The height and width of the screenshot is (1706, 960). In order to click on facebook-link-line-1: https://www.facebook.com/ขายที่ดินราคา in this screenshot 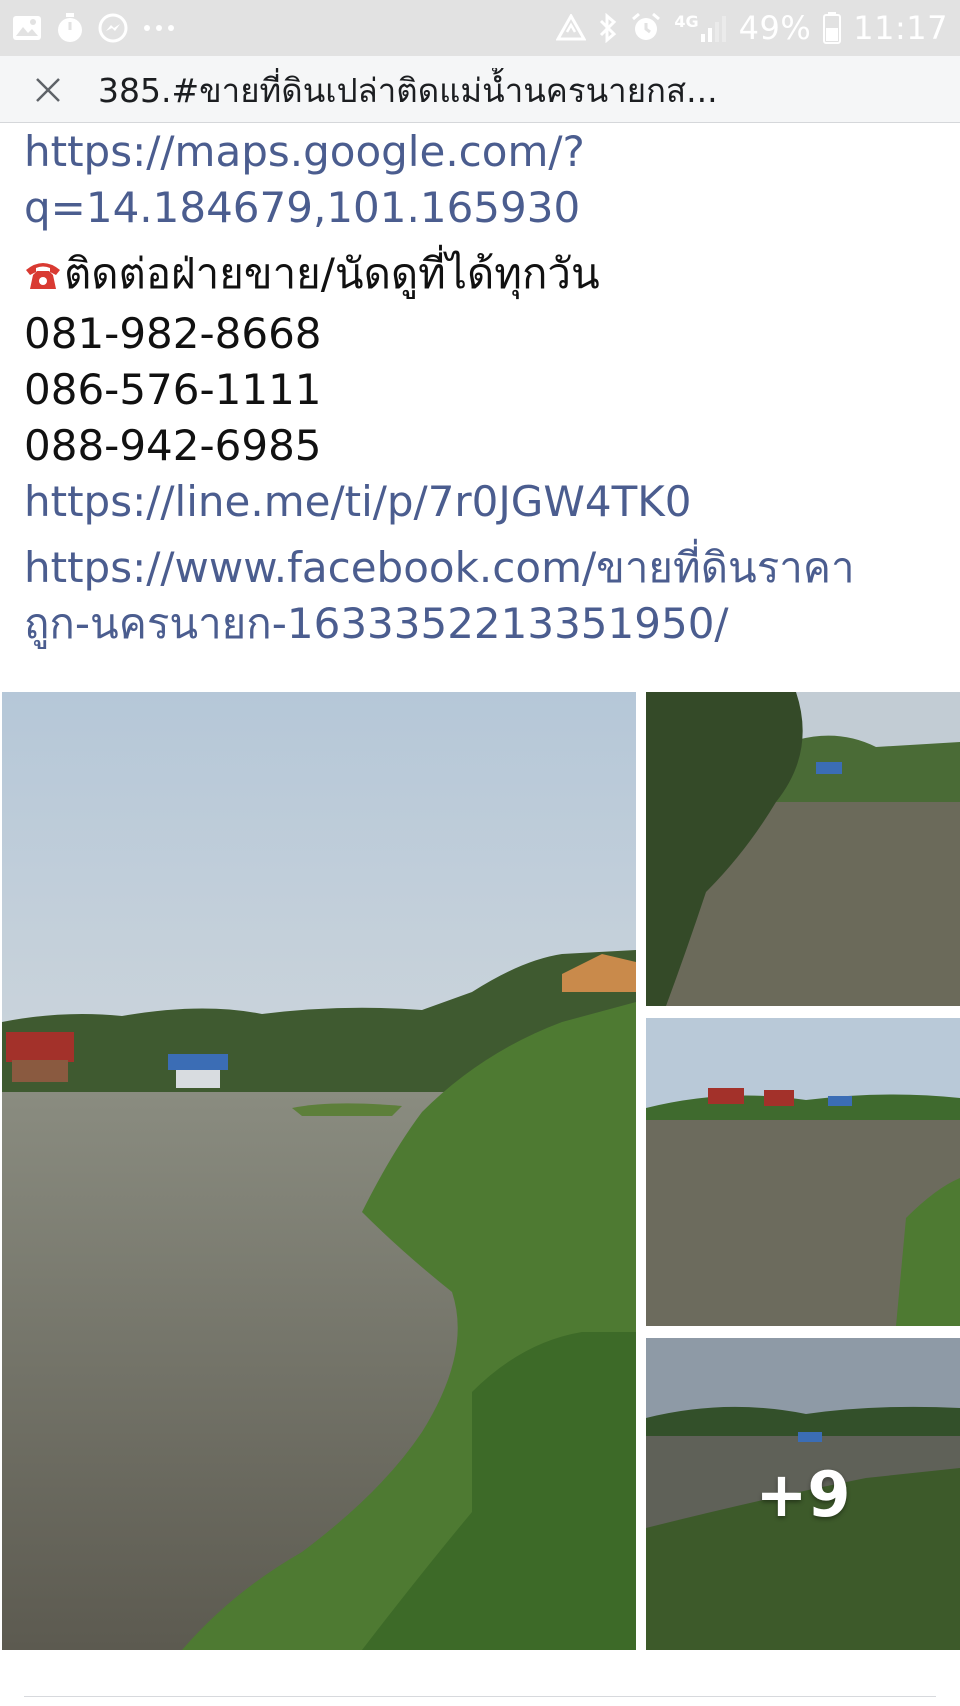, I will do `click(439, 567)`.